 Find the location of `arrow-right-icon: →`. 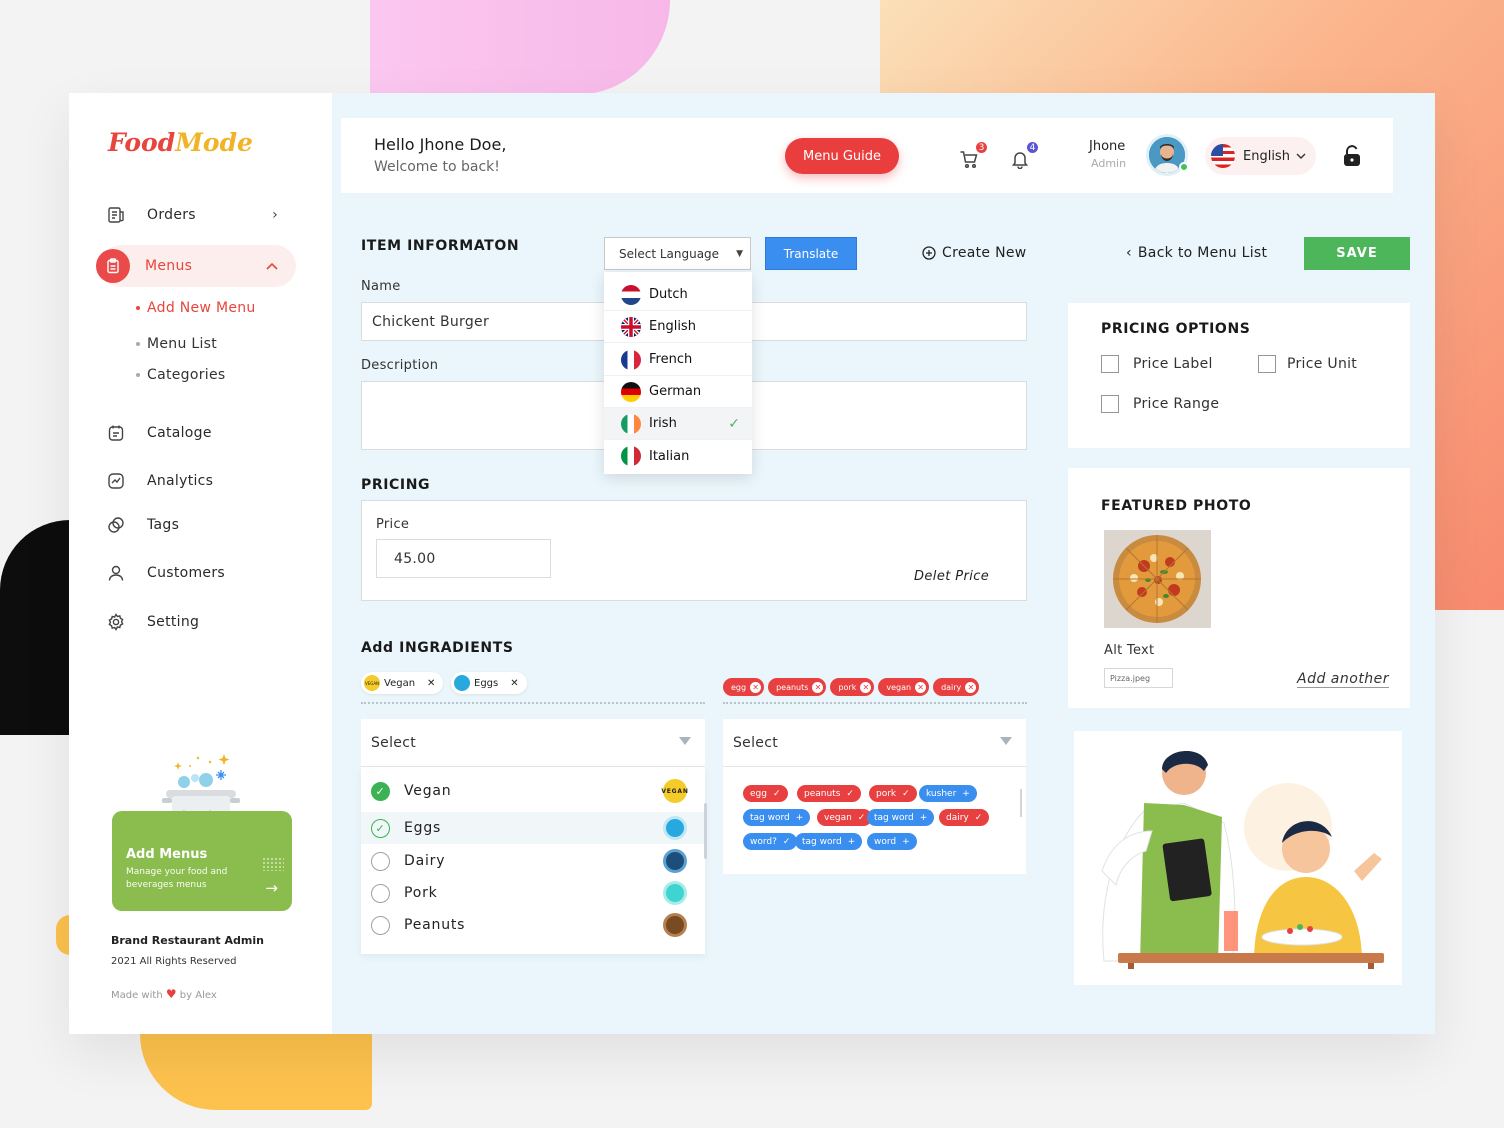

arrow-right-icon: → is located at coordinates (271, 888).